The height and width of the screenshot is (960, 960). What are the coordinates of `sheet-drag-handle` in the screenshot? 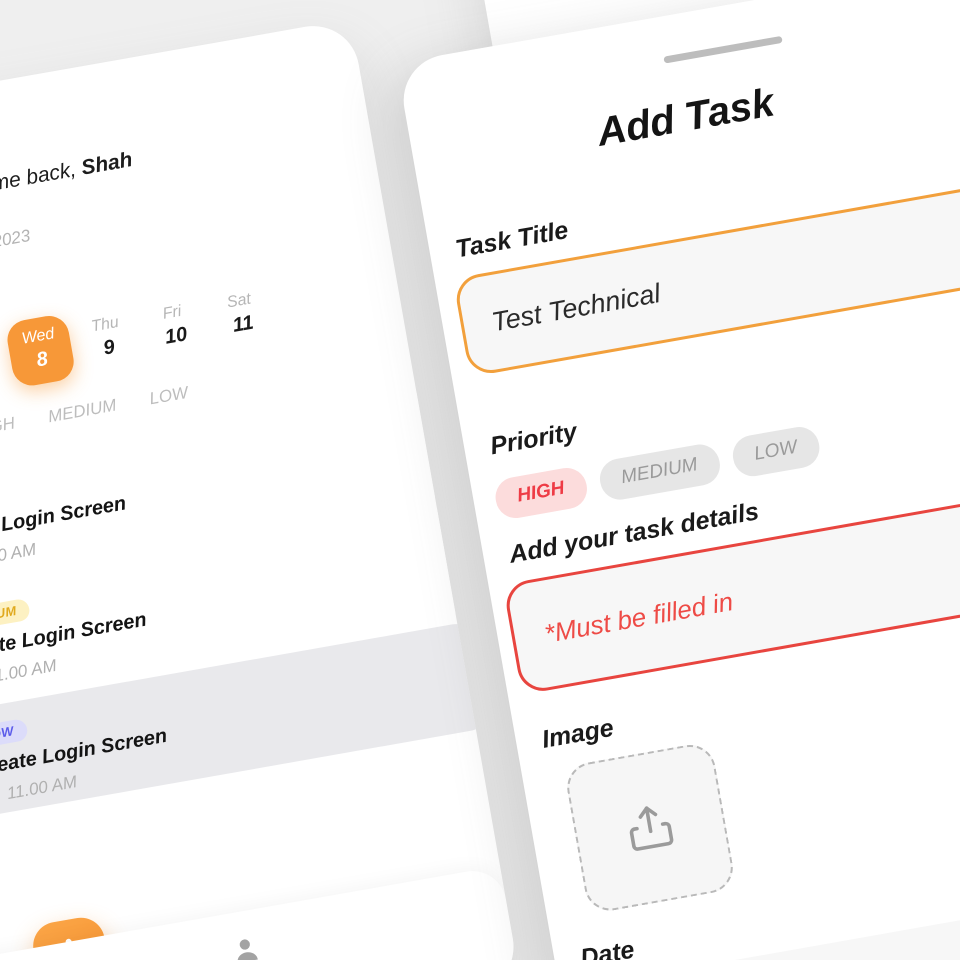 It's located at (723, 49).